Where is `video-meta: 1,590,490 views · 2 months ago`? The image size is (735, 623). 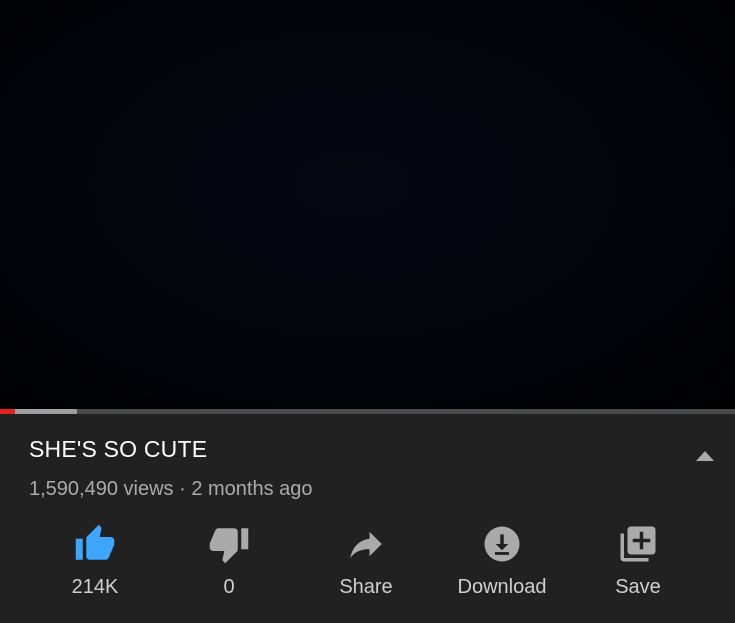 video-meta: 1,590,490 views · 2 months ago is located at coordinates (171, 489).